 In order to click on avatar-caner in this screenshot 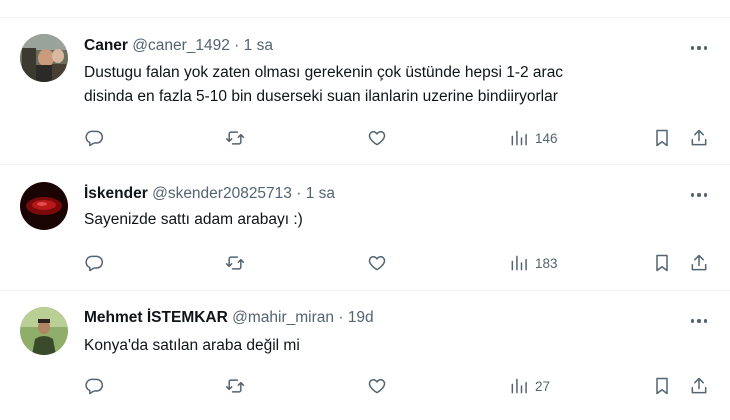, I will do `click(44, 58)`.